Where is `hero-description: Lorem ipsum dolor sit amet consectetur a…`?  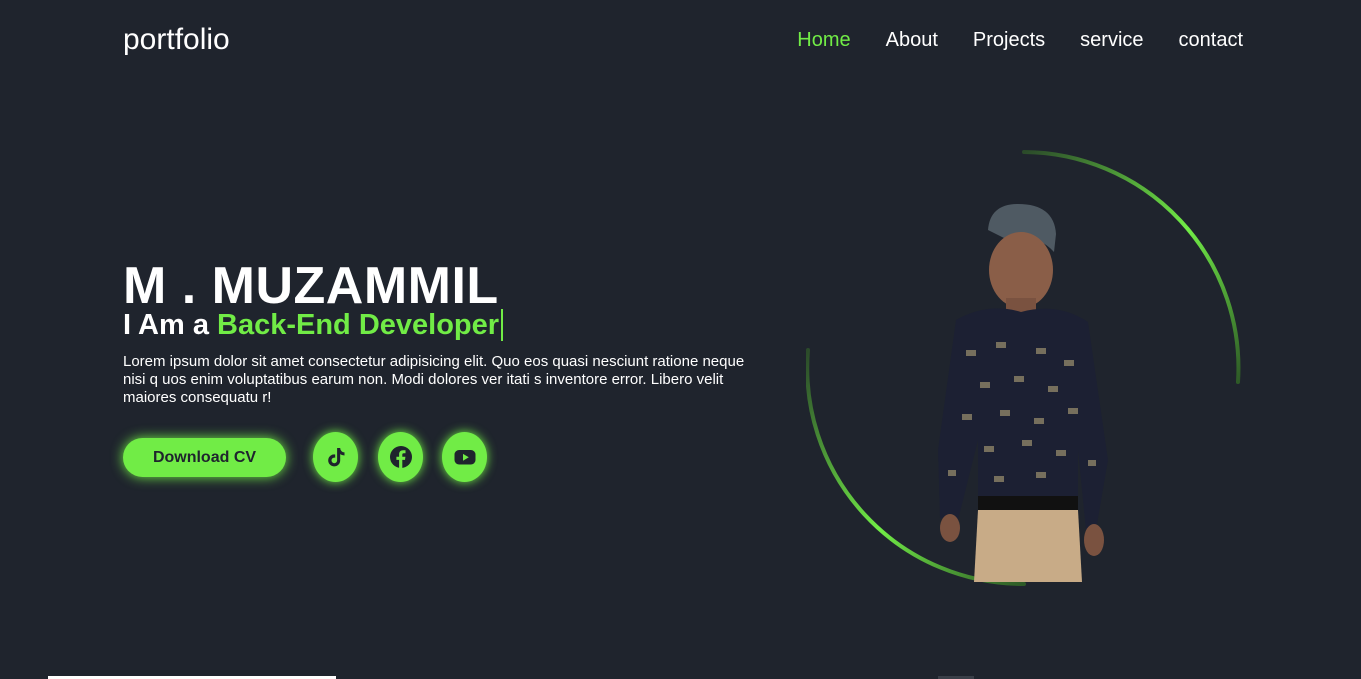 hero-description: Lorem ipsum dolor sit amet consectetur a… is located at coordinates (434, 379).